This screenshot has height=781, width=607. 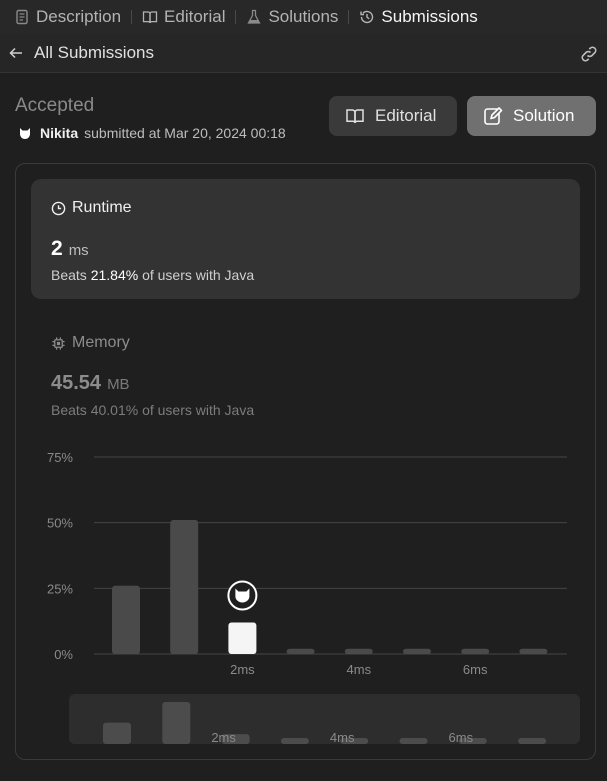 What do you see at coordinates (63, 654) in the screenshot?
I see `y-tick-label: 0%` at bounding box center [63, 654].